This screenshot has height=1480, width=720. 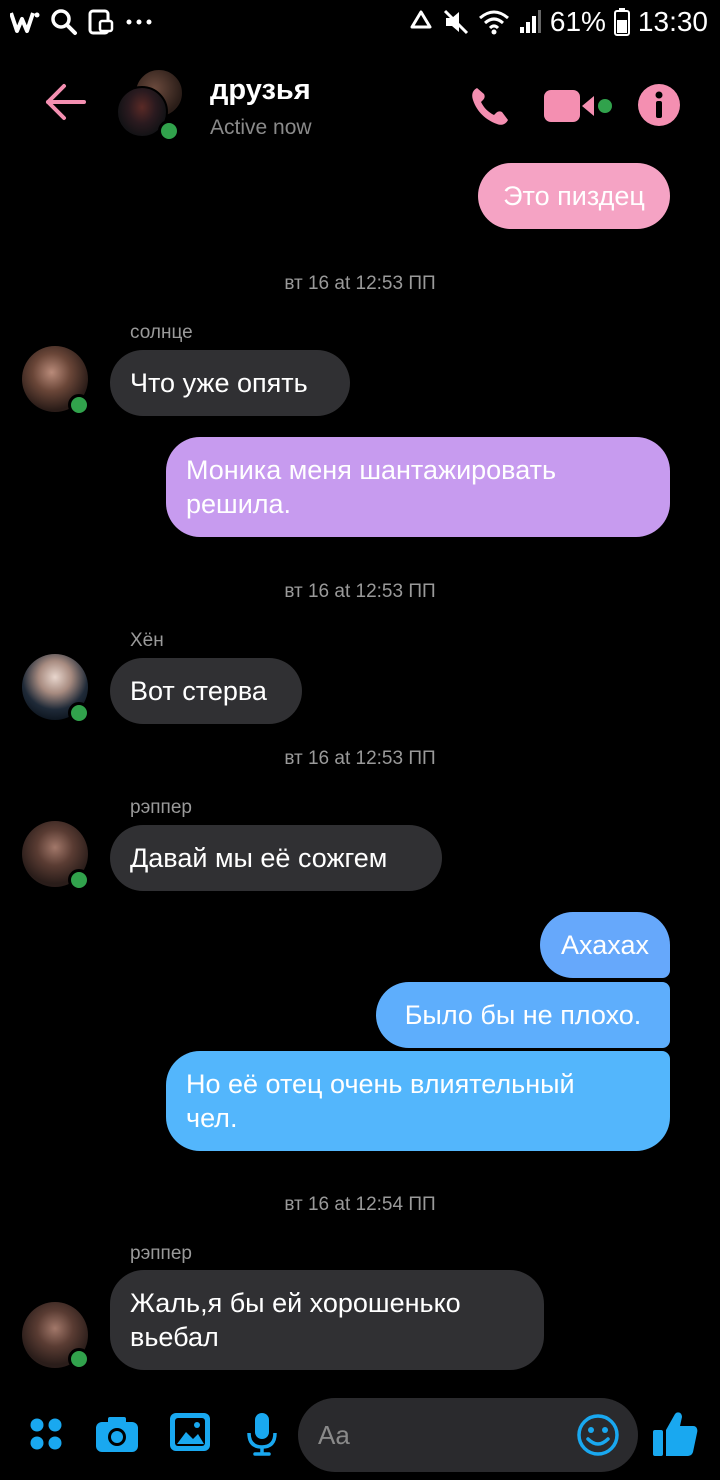 I want to click on outgoing-message: Моника меня шантажировать решила., so click(x=418, y=487).